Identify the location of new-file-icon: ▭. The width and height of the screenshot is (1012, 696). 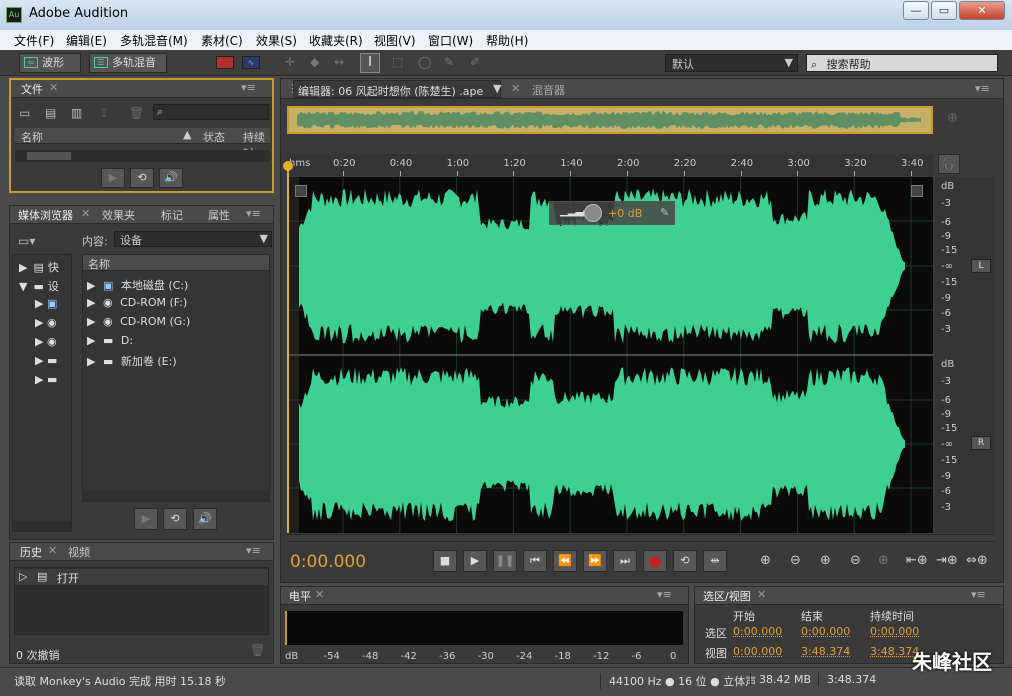
(24, 113).